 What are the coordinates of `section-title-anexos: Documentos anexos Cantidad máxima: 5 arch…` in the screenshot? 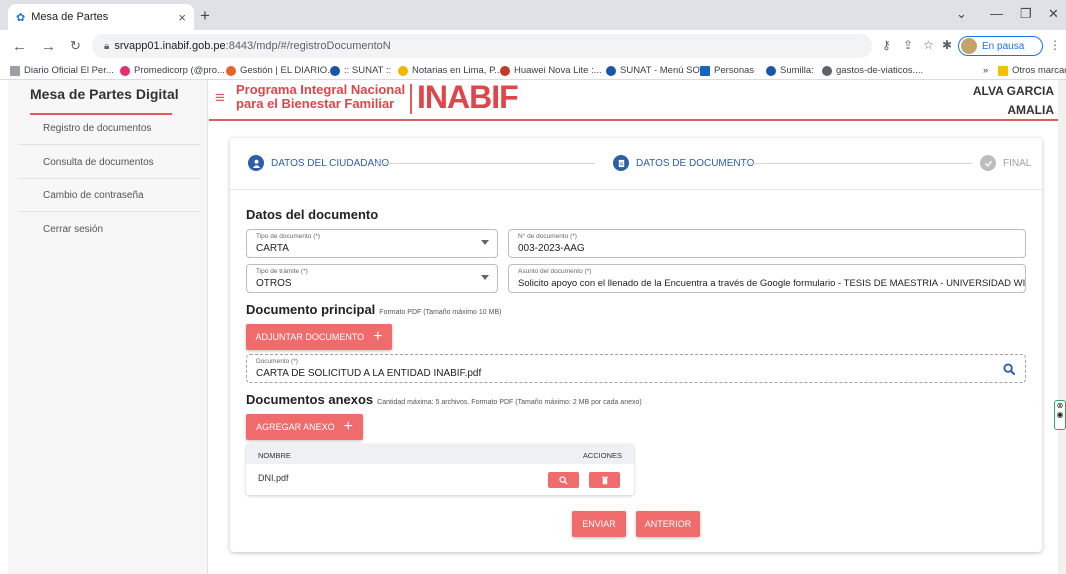 It's located at (444, 399).